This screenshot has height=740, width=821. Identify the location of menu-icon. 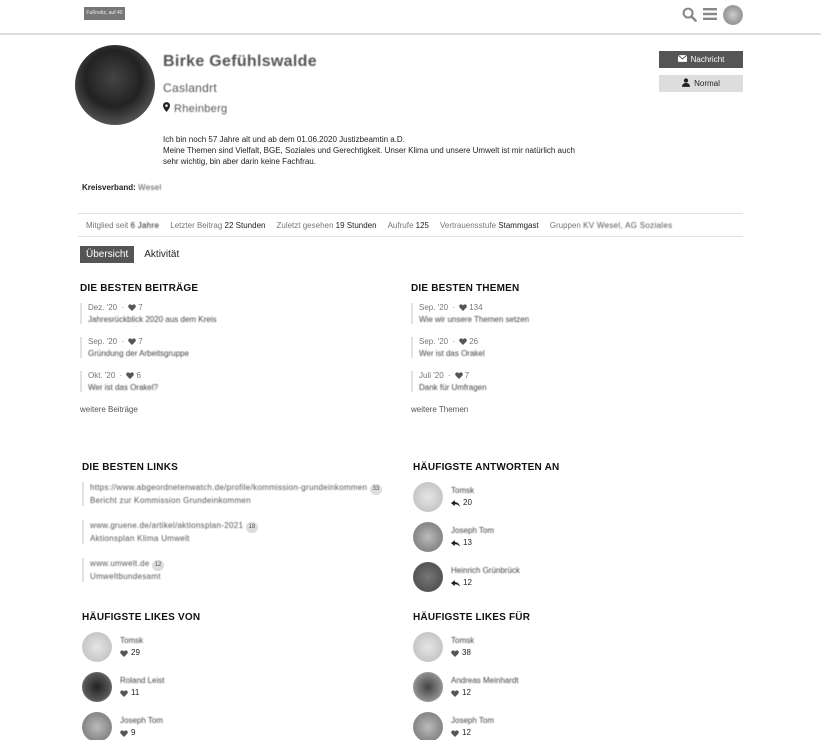
(710, 15).